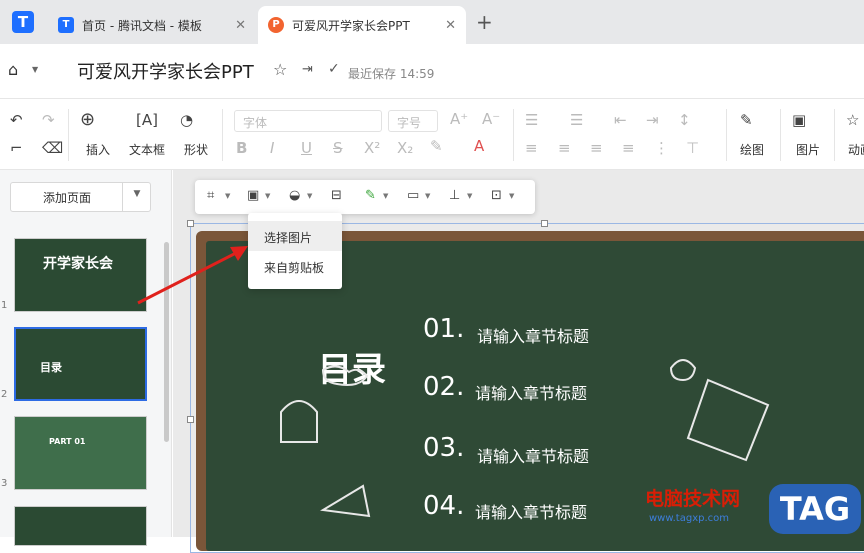 The height and width of the screenshot is (553, 864). Describe the element at coordinates (51, 367) in the screenshot. I see `thumb-title: 目录` at that location.